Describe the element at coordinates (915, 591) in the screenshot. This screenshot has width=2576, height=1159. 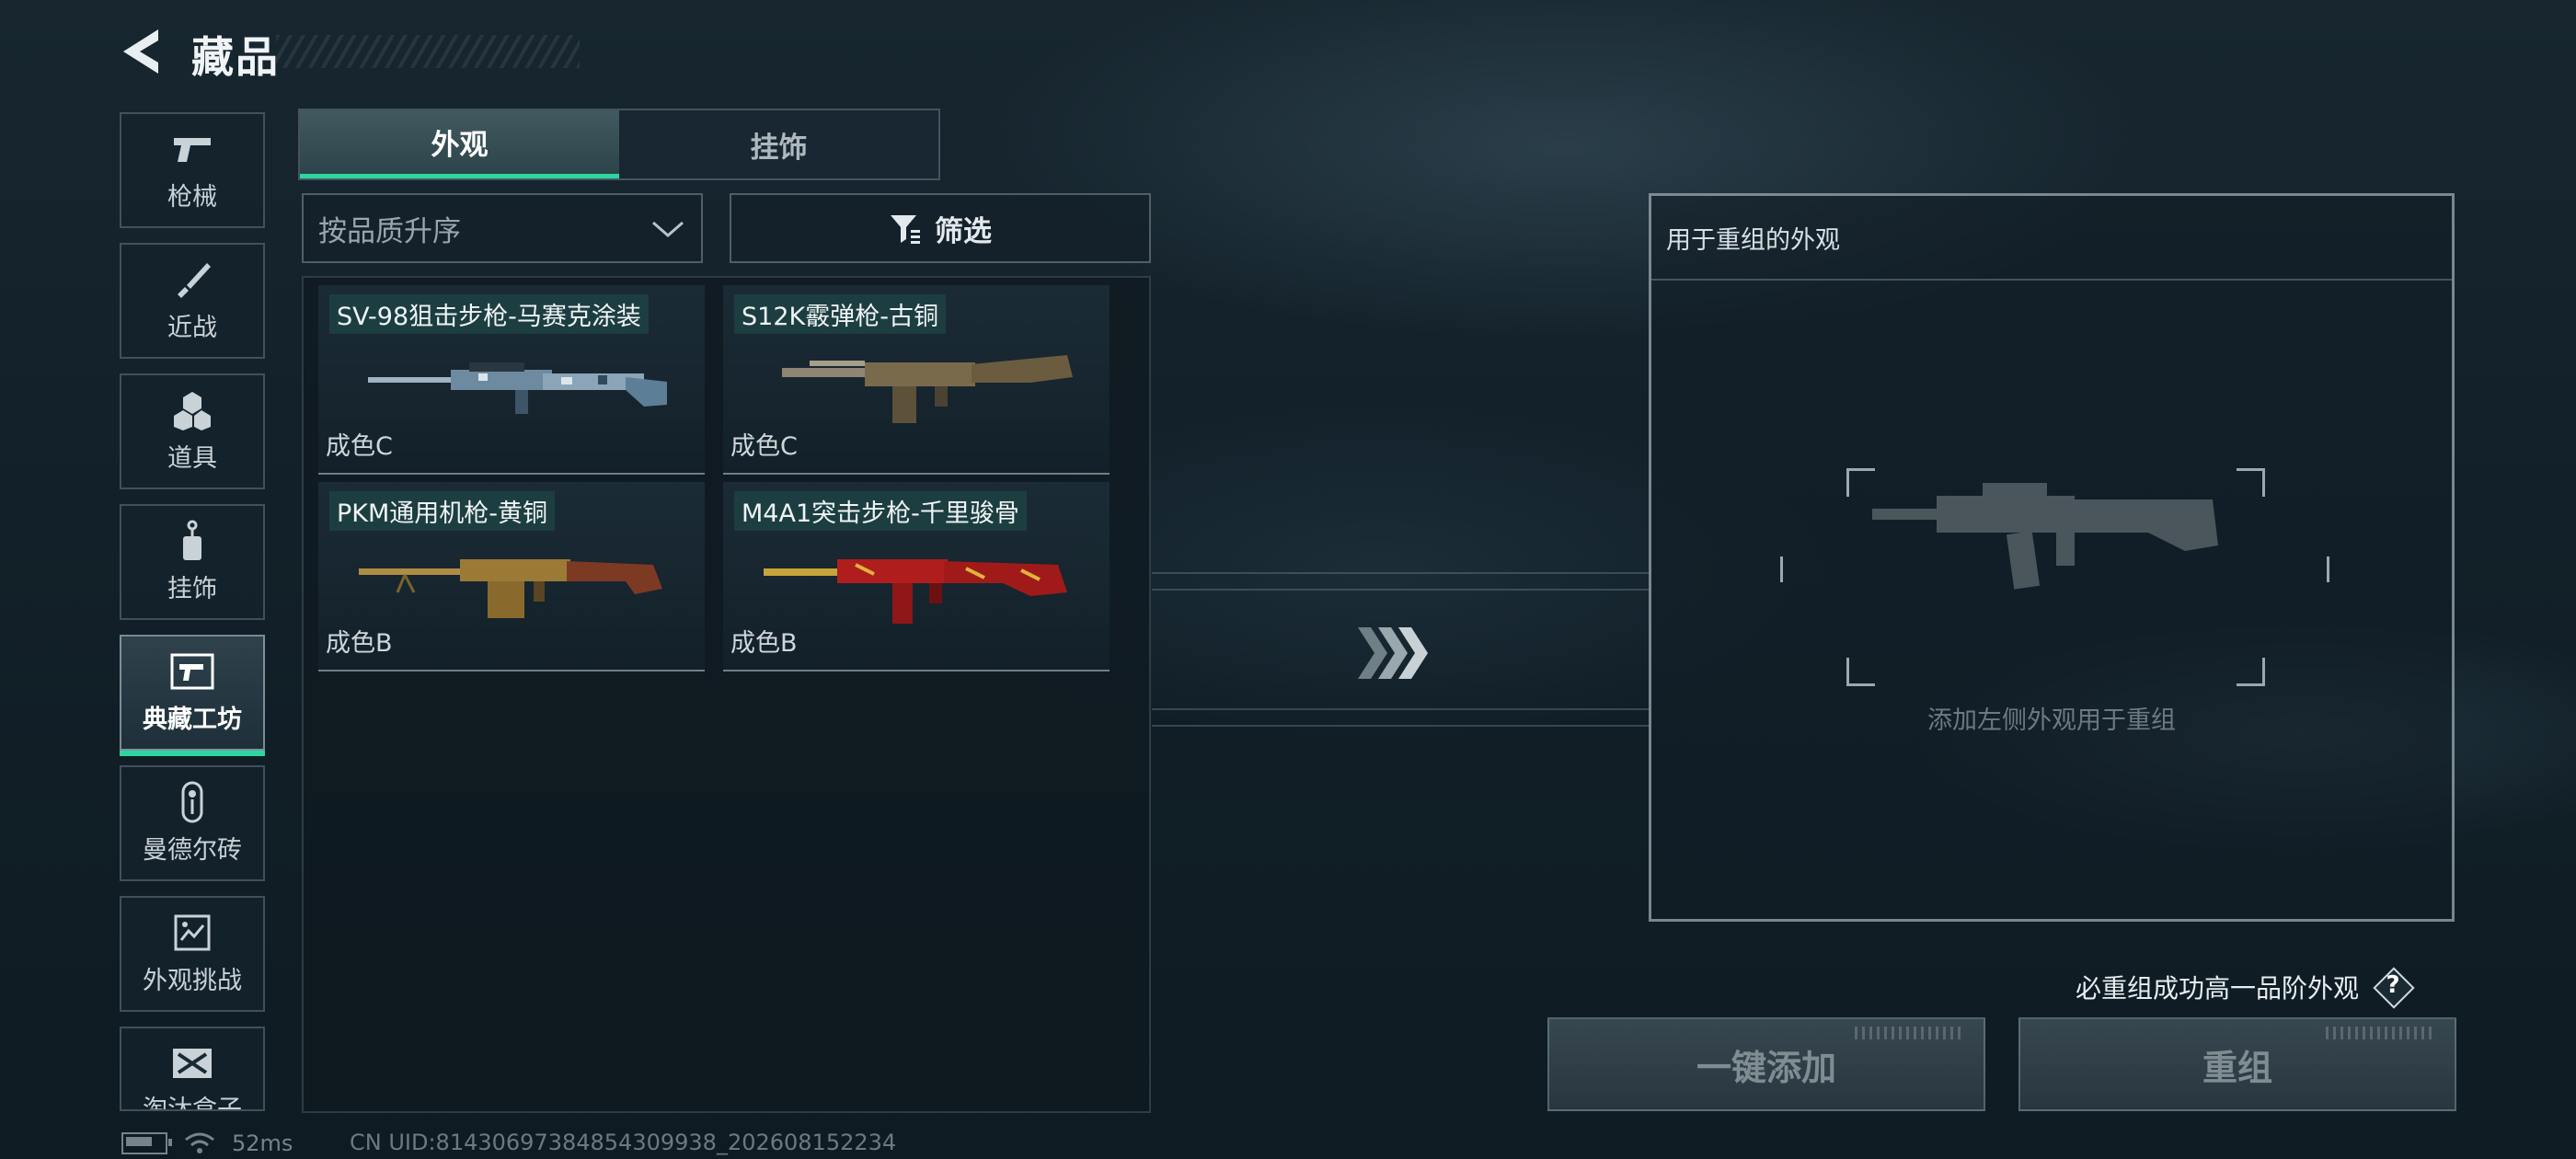
I see `assault-rifle-icon` at that location.